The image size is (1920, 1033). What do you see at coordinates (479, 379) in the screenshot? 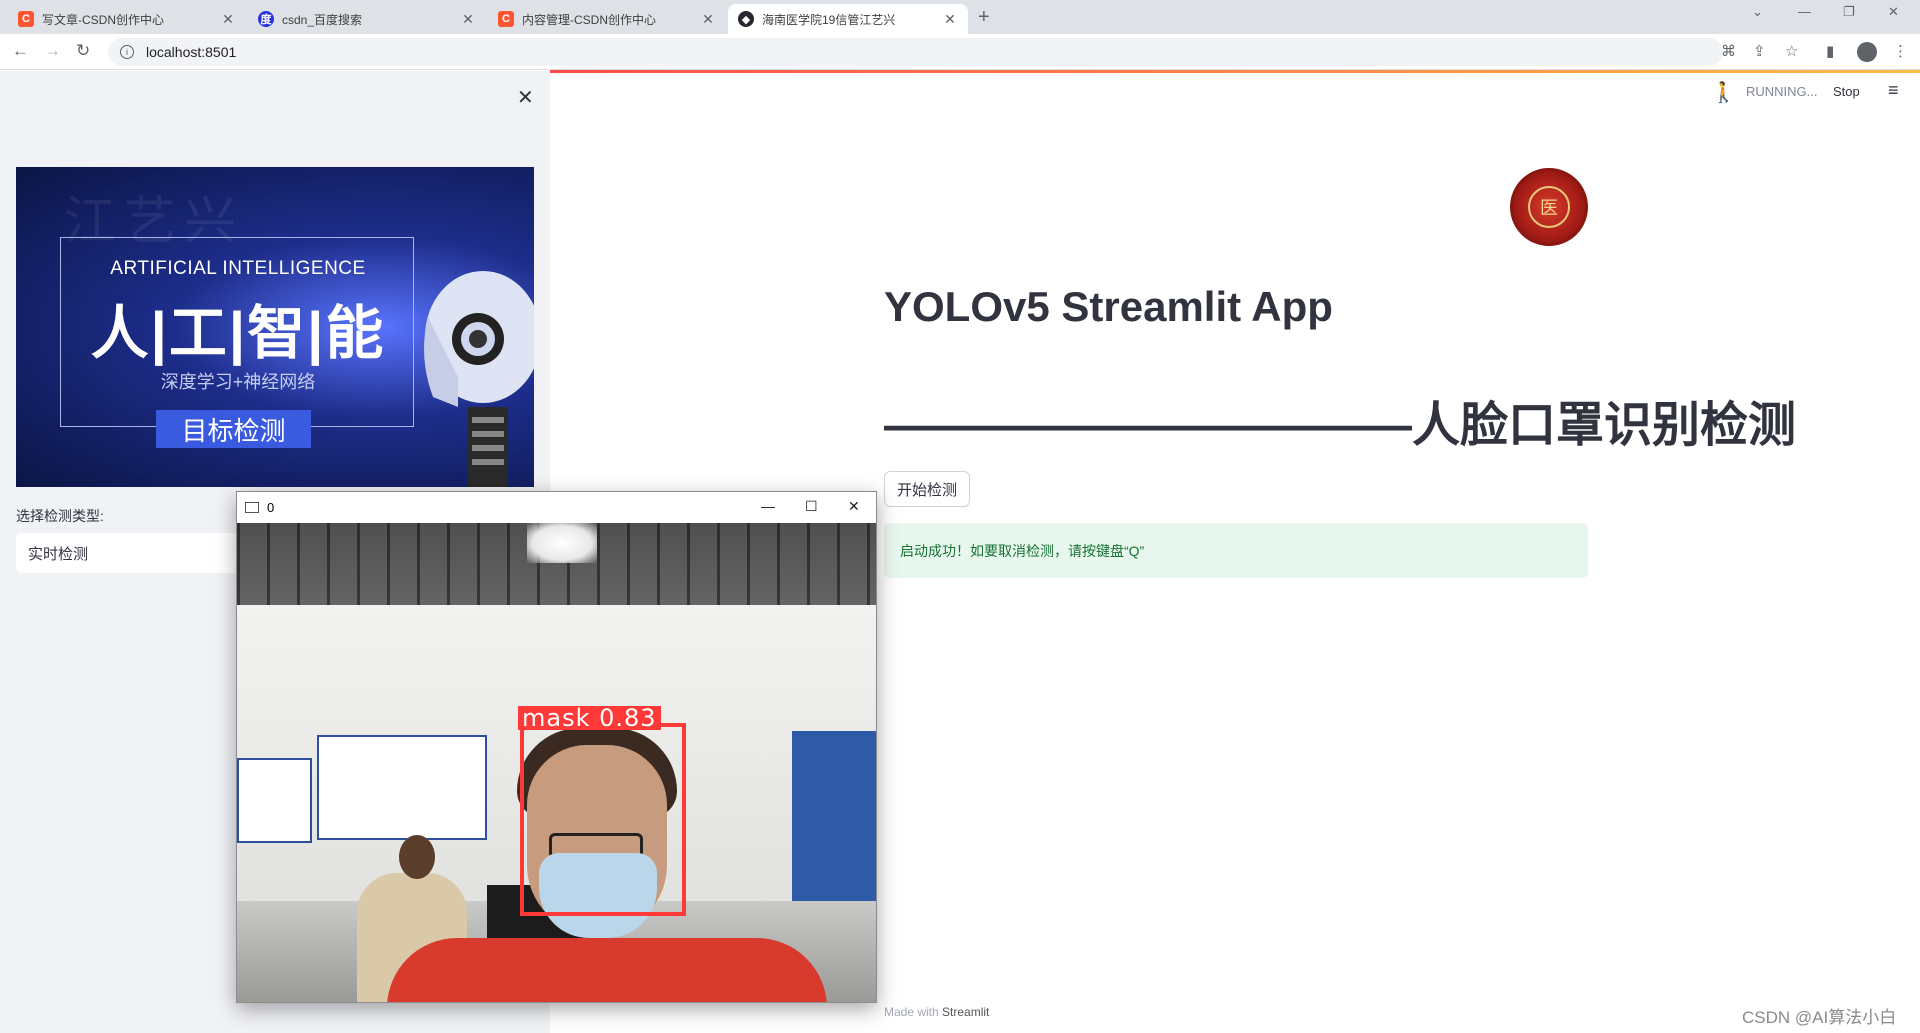
I see `robot-head-icon` at bounding box center [479, 379].